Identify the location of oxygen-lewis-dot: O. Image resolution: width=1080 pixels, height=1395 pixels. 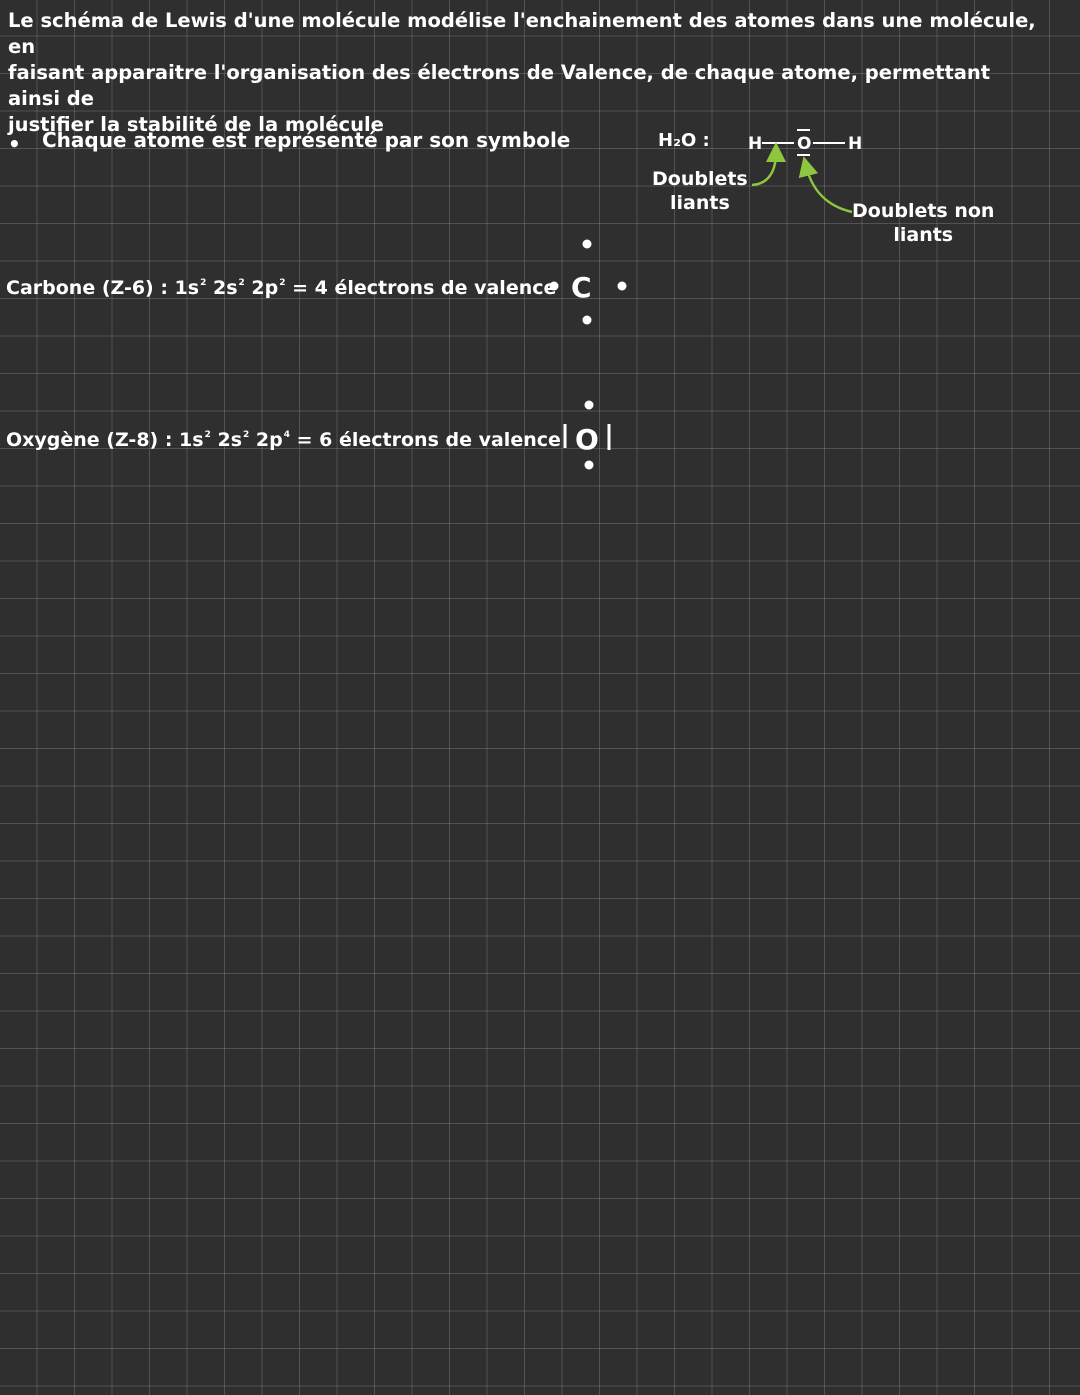
(587, 435).